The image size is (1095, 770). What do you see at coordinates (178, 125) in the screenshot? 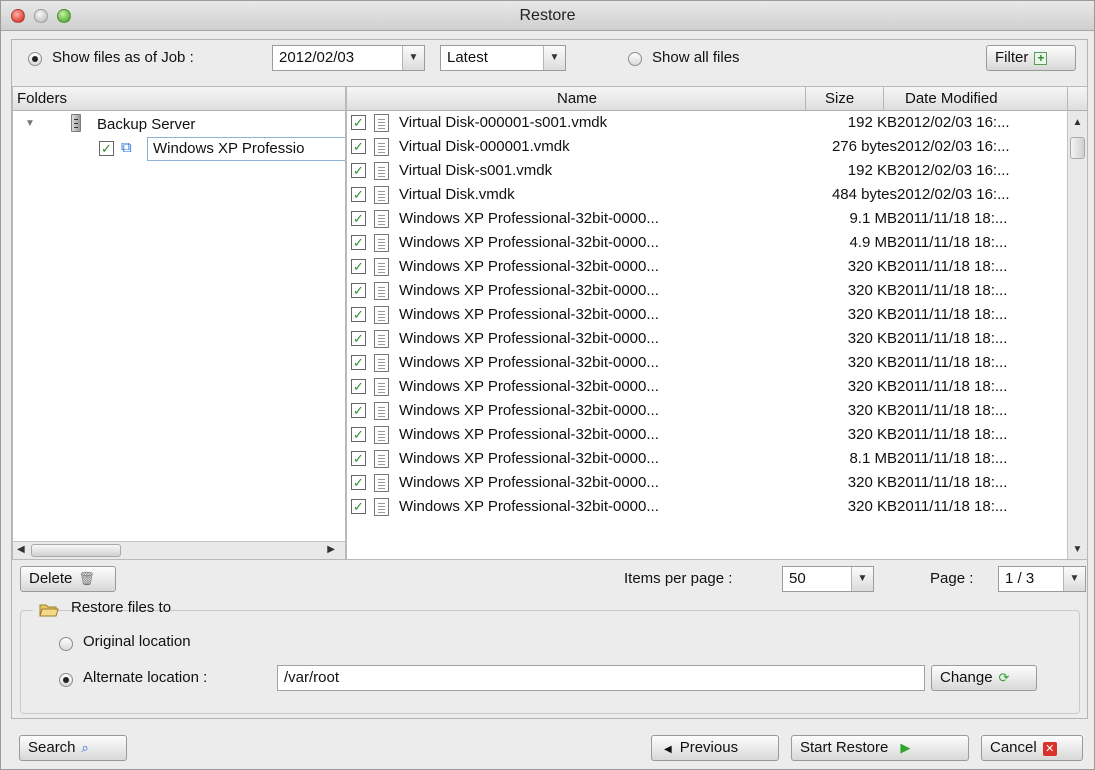
I see `tree-node-backup-server: ▼ Backup Server` at bounding box center [178, 125].